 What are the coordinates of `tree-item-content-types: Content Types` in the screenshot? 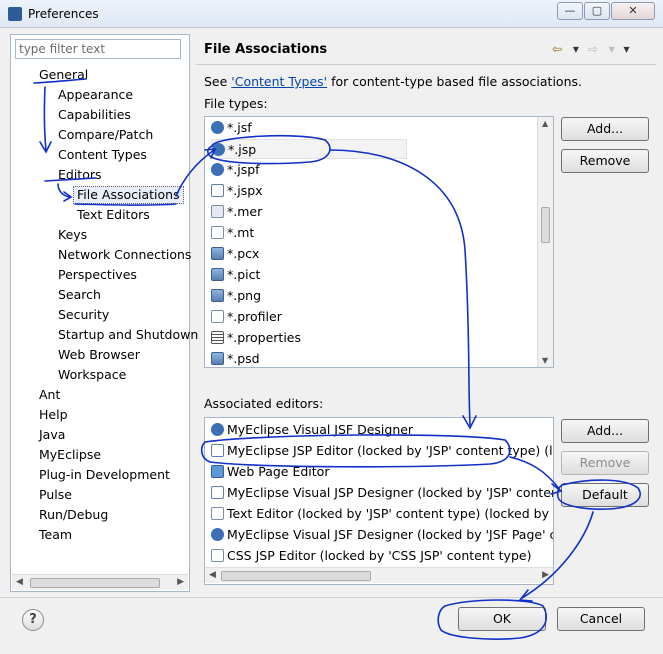 It's located at (102, 155).